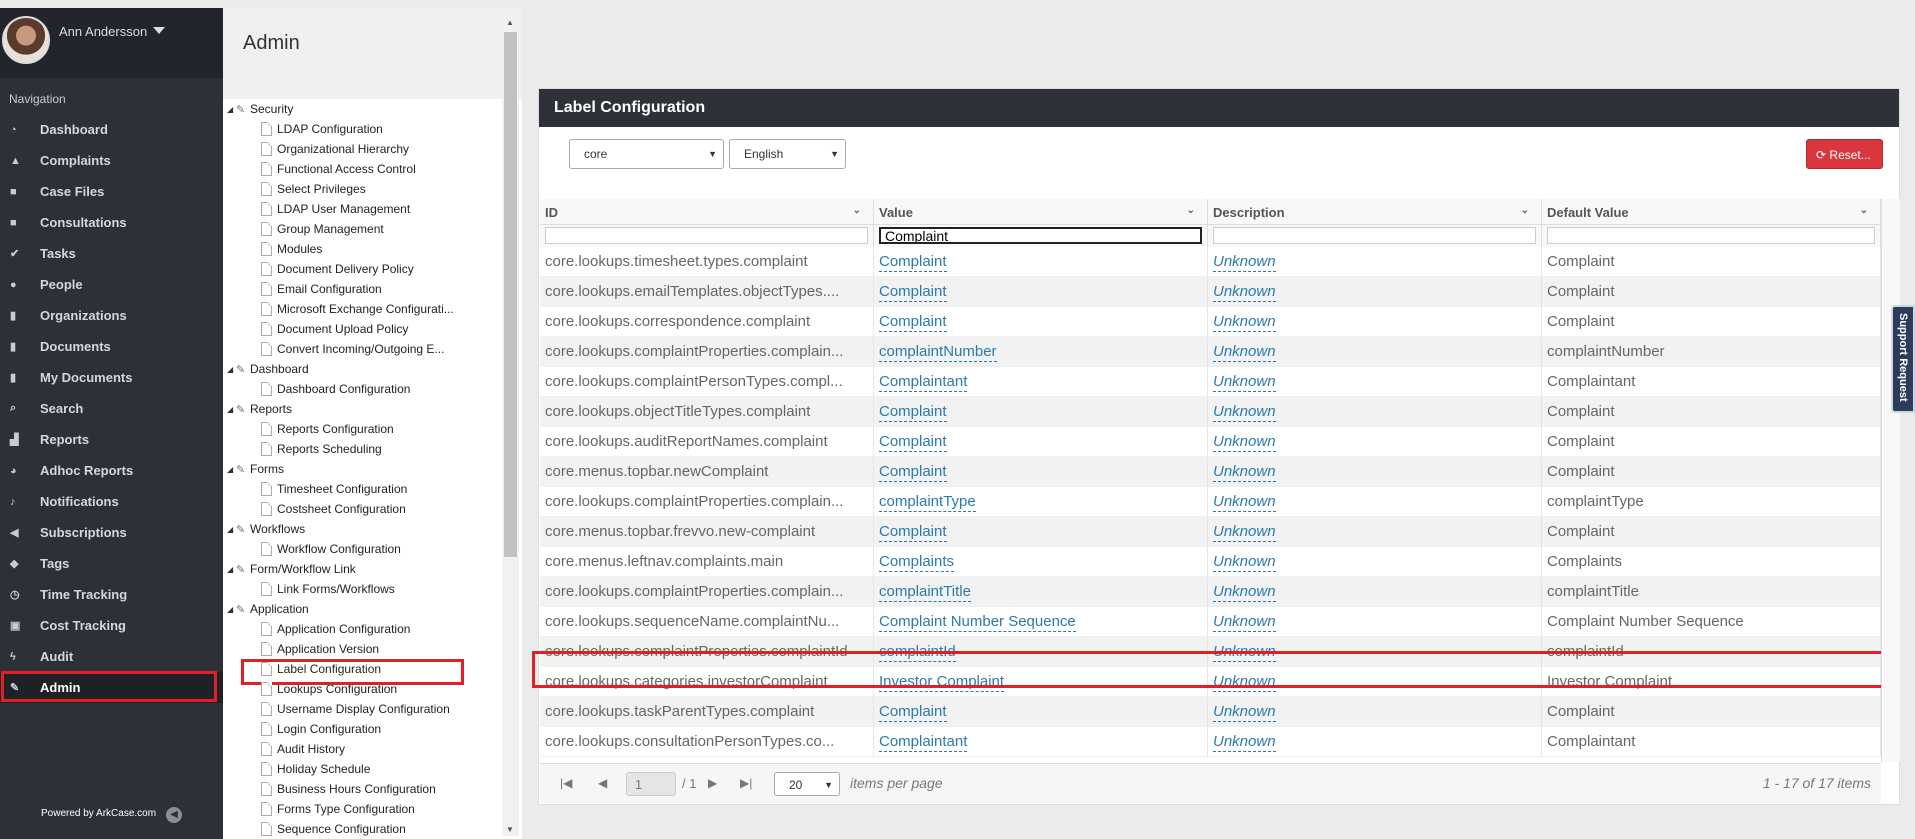 The height and width of the screenshot is (839, 1915). I want to click on editable-value: complaintTitle, so click(925, 592).